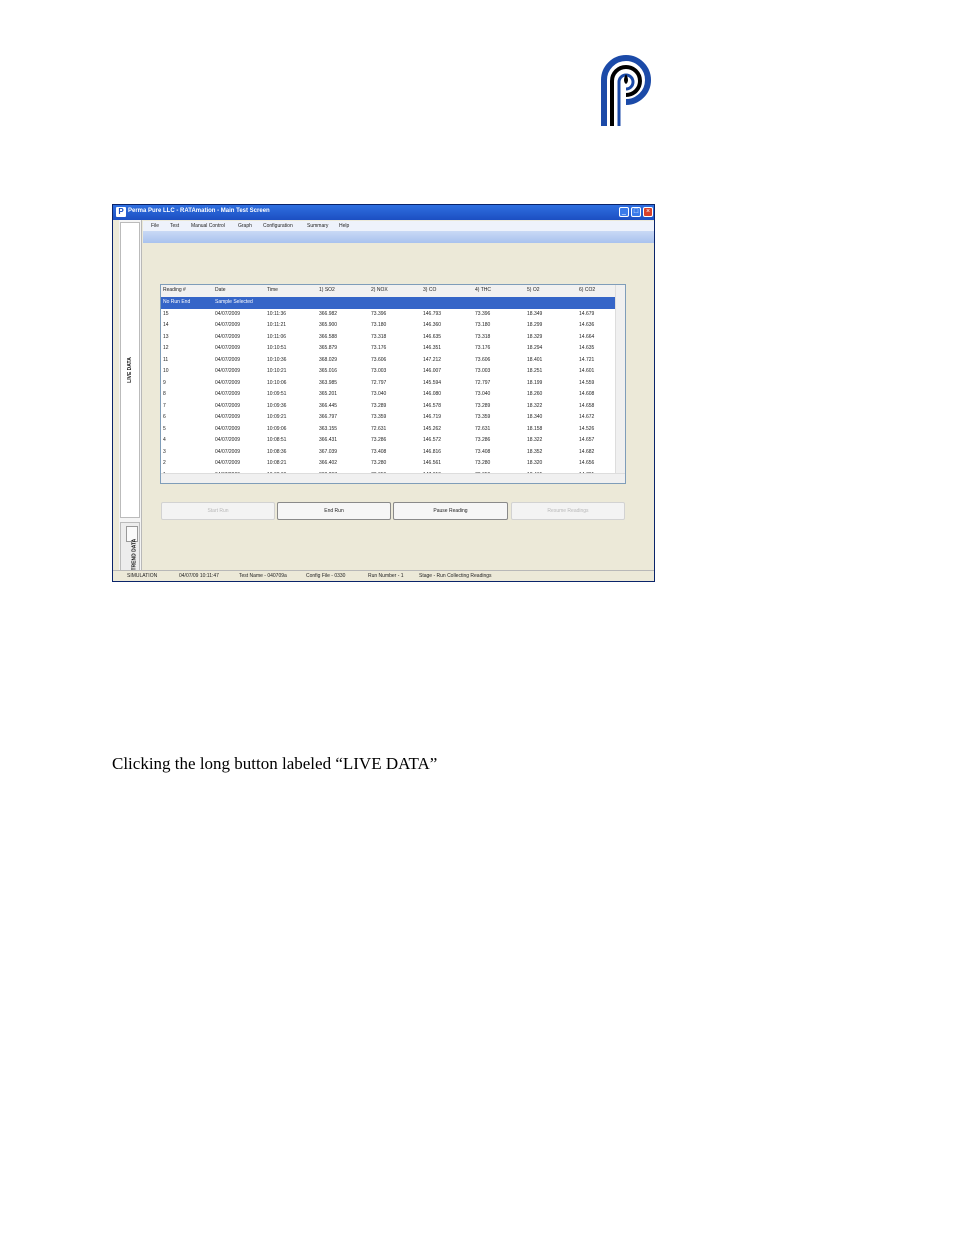 This screenshot has height=1235, width=954. What do you see at coordinates (587, 348) in the screenshot?
I see `table-cell: 14.635` at bounding box center [587, 348].